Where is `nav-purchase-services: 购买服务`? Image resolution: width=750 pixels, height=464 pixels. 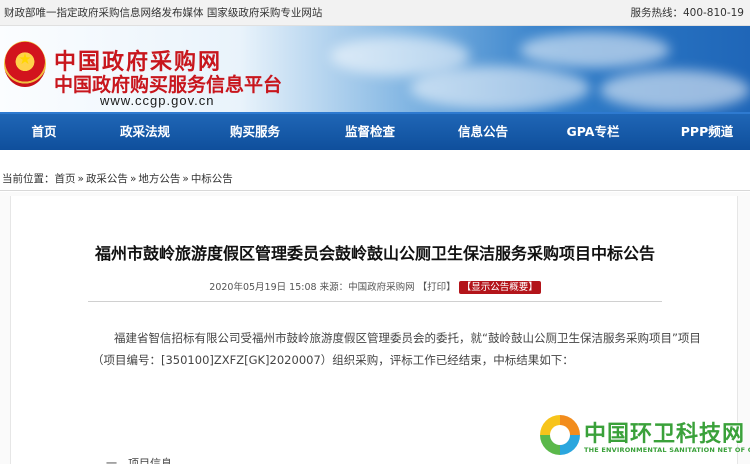
nav-purchase-services: 购买服务 is located at coordinates (255, 132).